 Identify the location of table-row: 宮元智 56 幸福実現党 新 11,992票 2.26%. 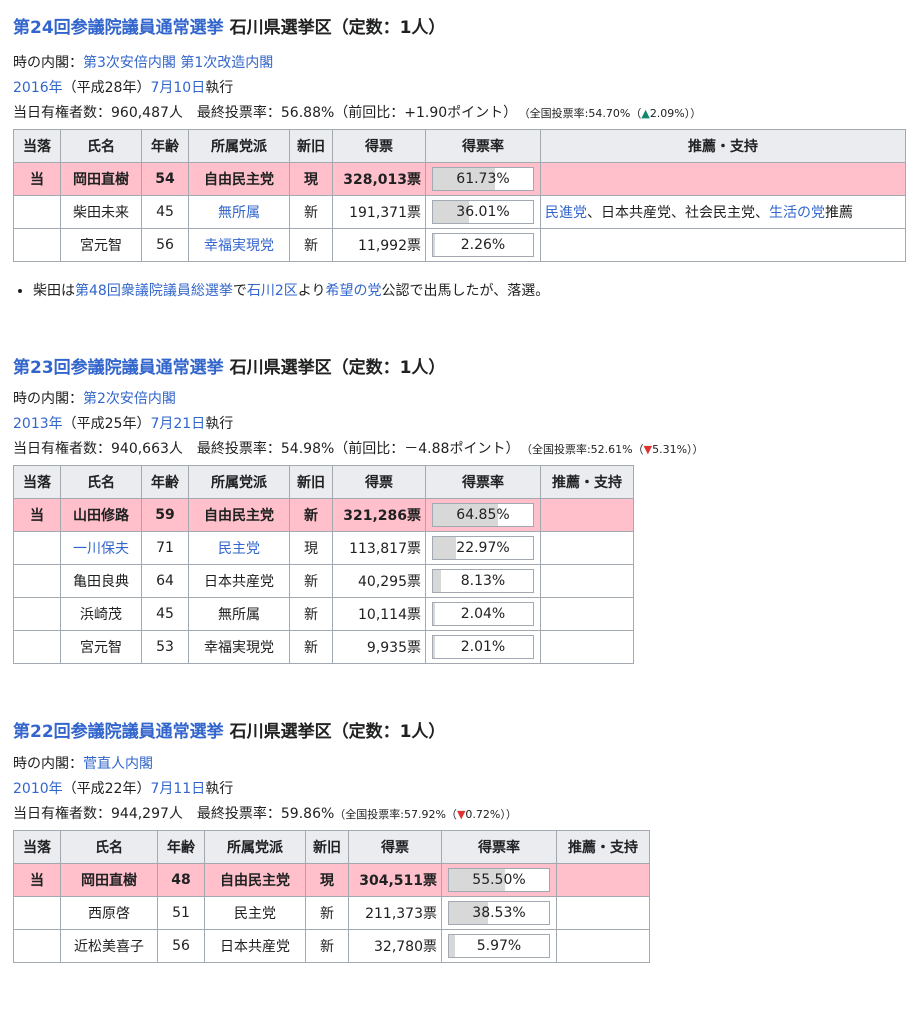
(459, 245).